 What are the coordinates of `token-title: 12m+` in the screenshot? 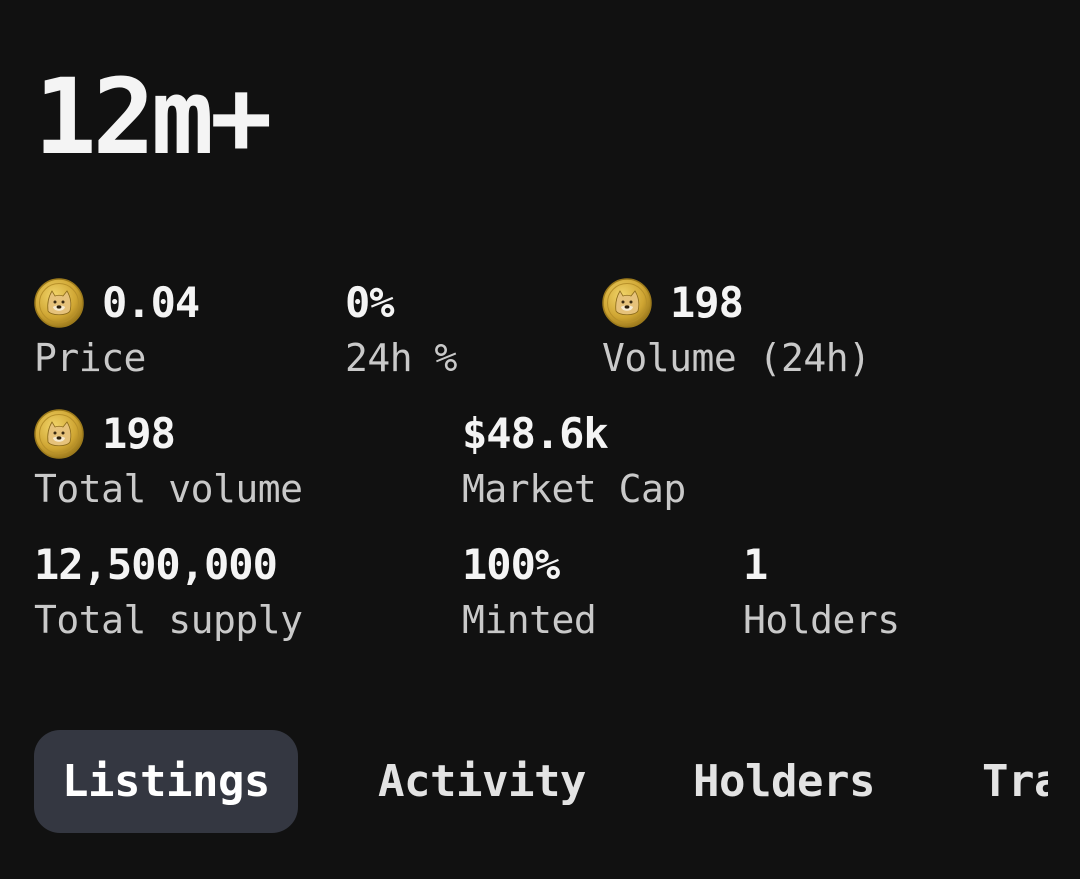 It's located at (153, 117).